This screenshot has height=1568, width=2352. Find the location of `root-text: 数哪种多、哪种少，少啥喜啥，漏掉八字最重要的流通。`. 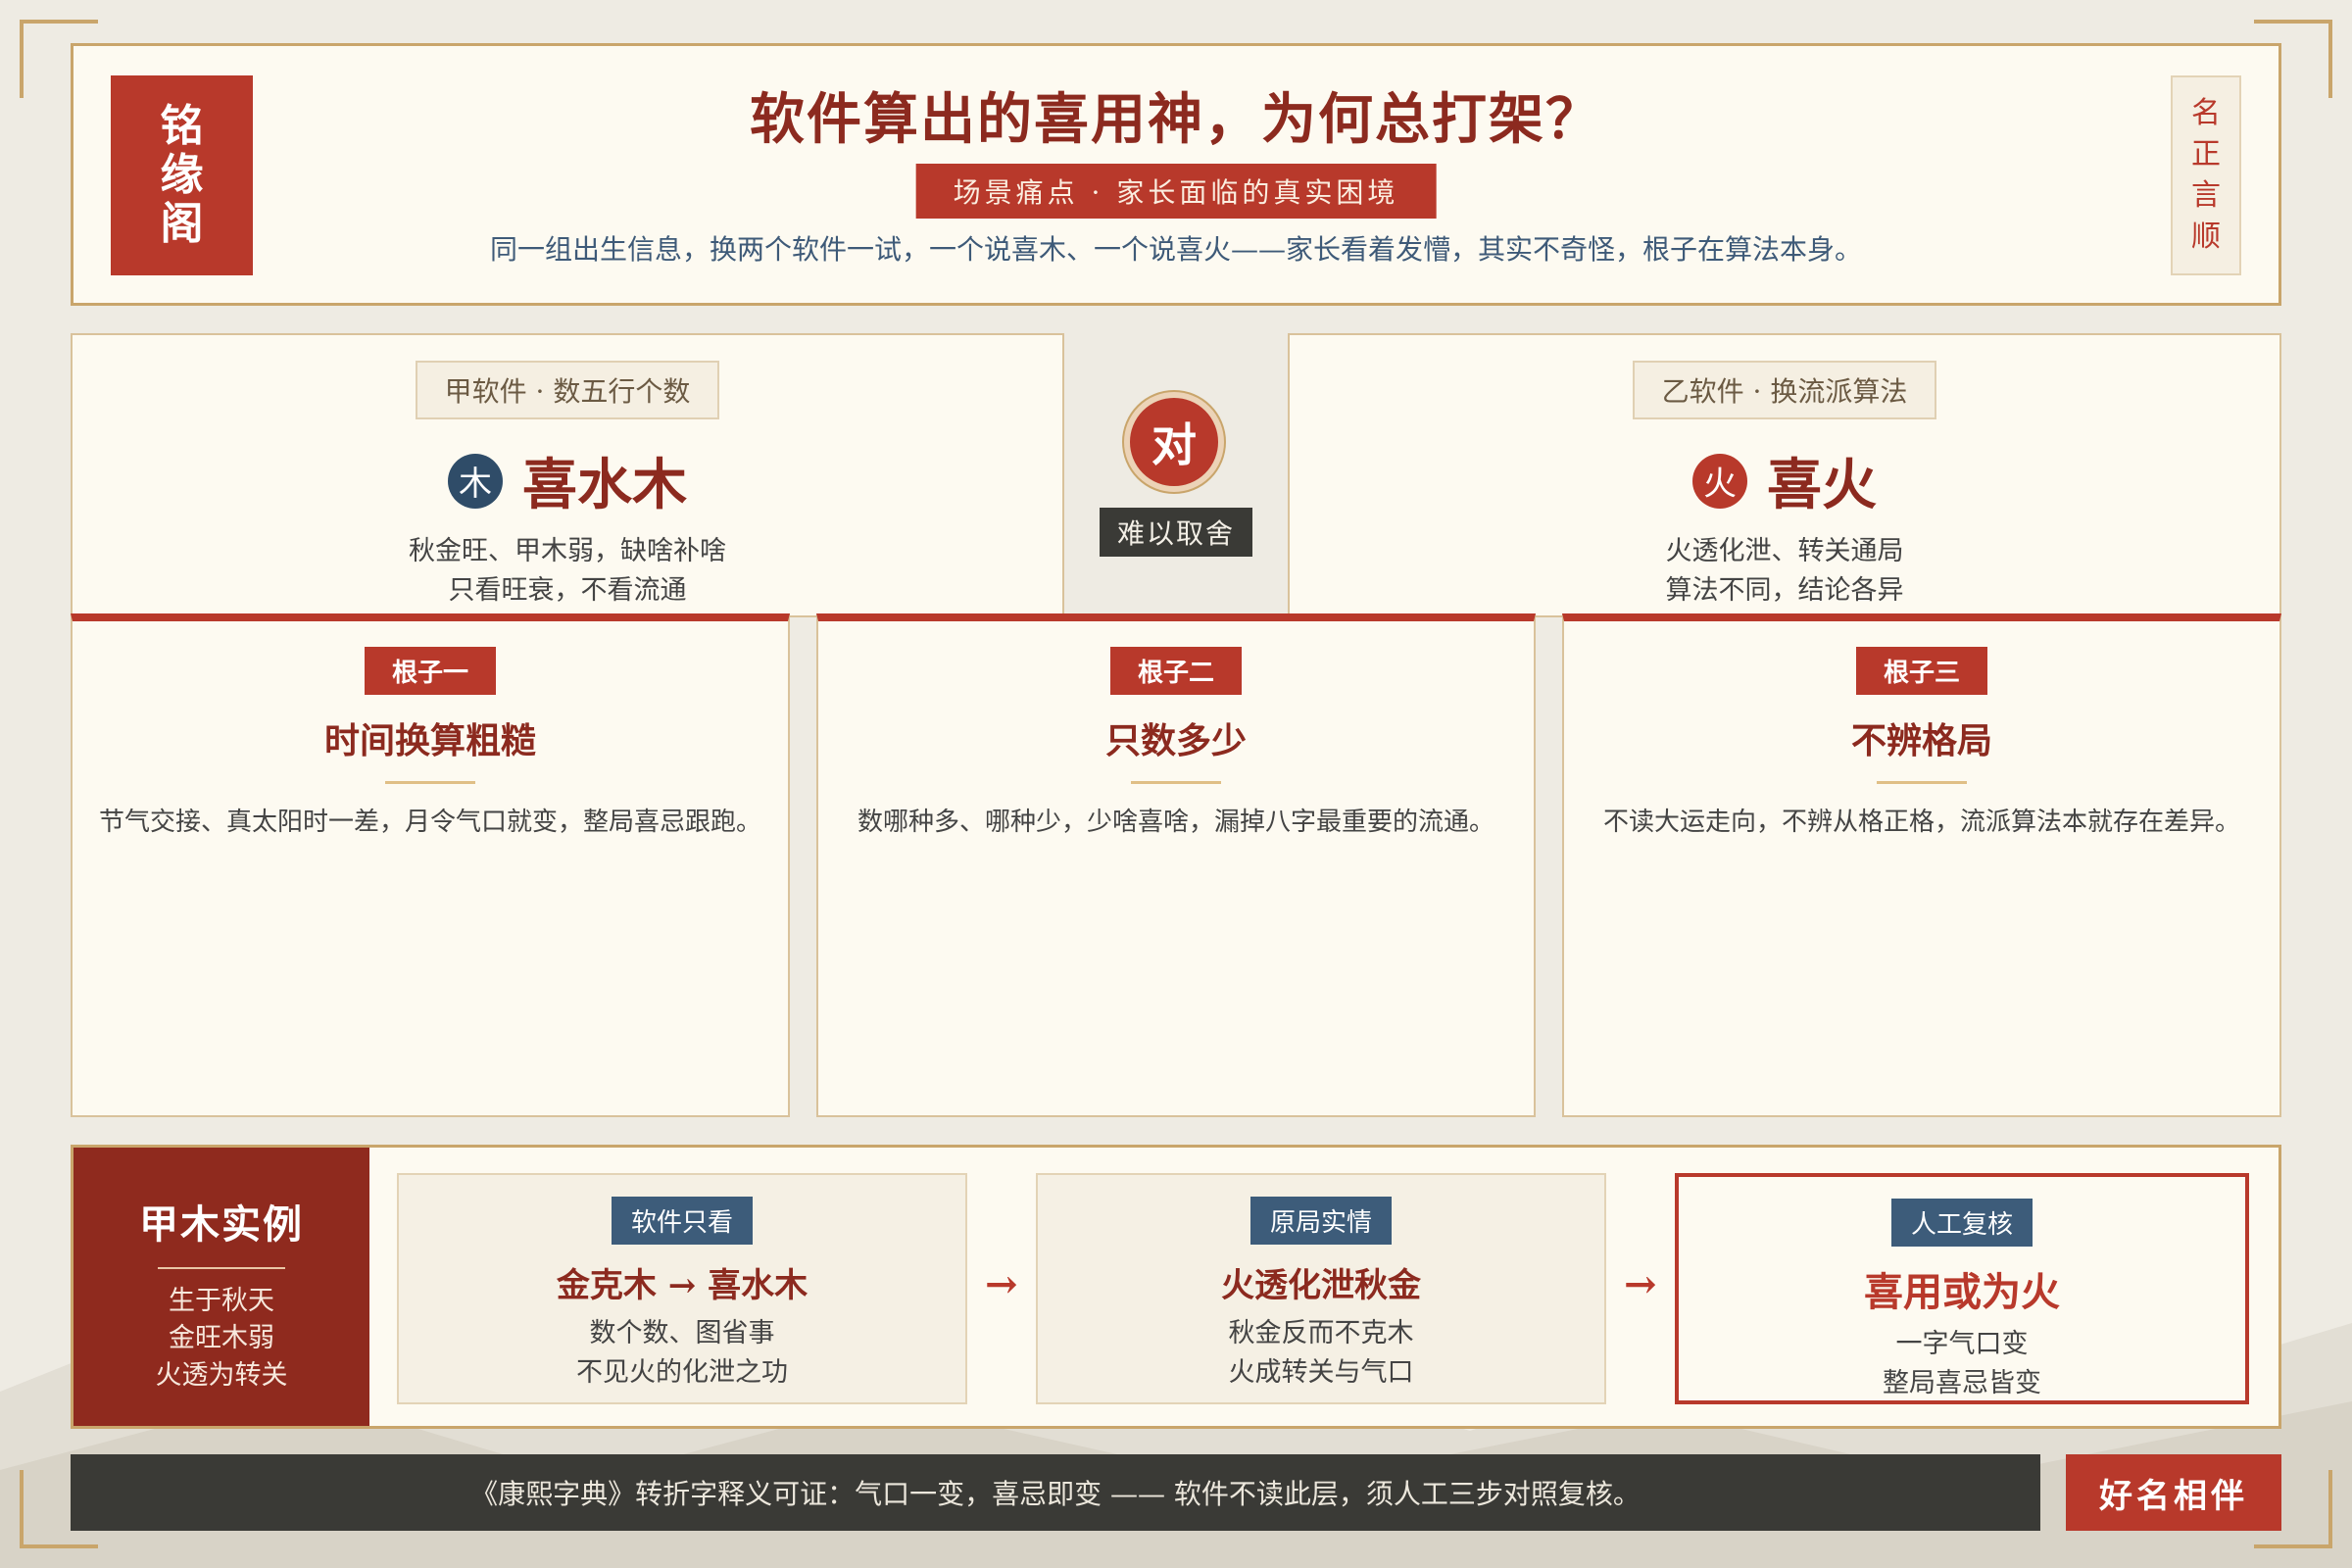

root-text: 数哪种多、哪种少，少啥喜啥，漏掉八字最重要的流通。 is located at coordinates (1175, 822).